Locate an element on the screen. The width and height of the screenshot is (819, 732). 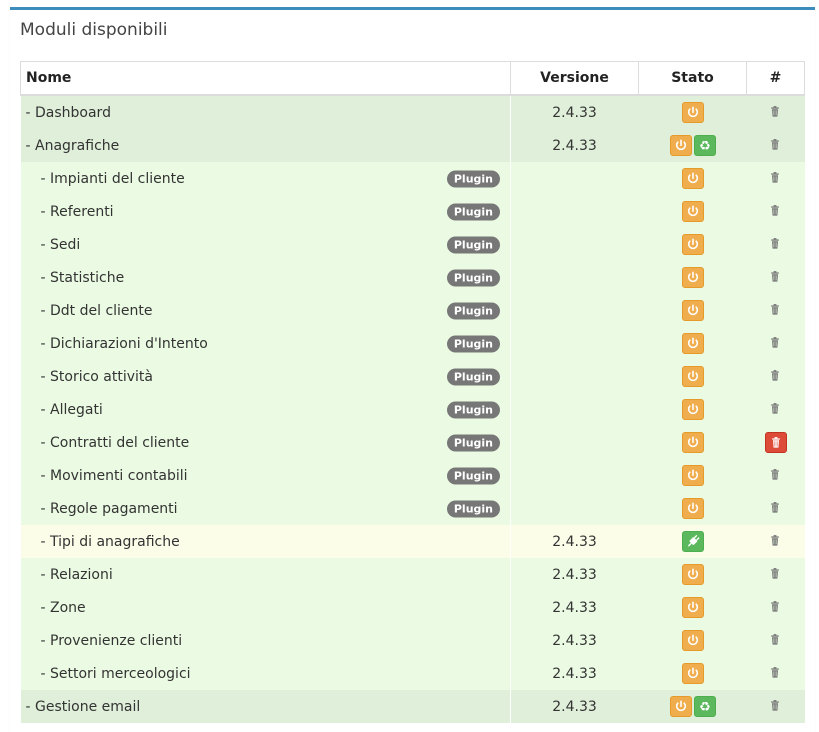
table-row: - Tipi di anagrafiche 2.4.33 is located at coordinates (412, 541).